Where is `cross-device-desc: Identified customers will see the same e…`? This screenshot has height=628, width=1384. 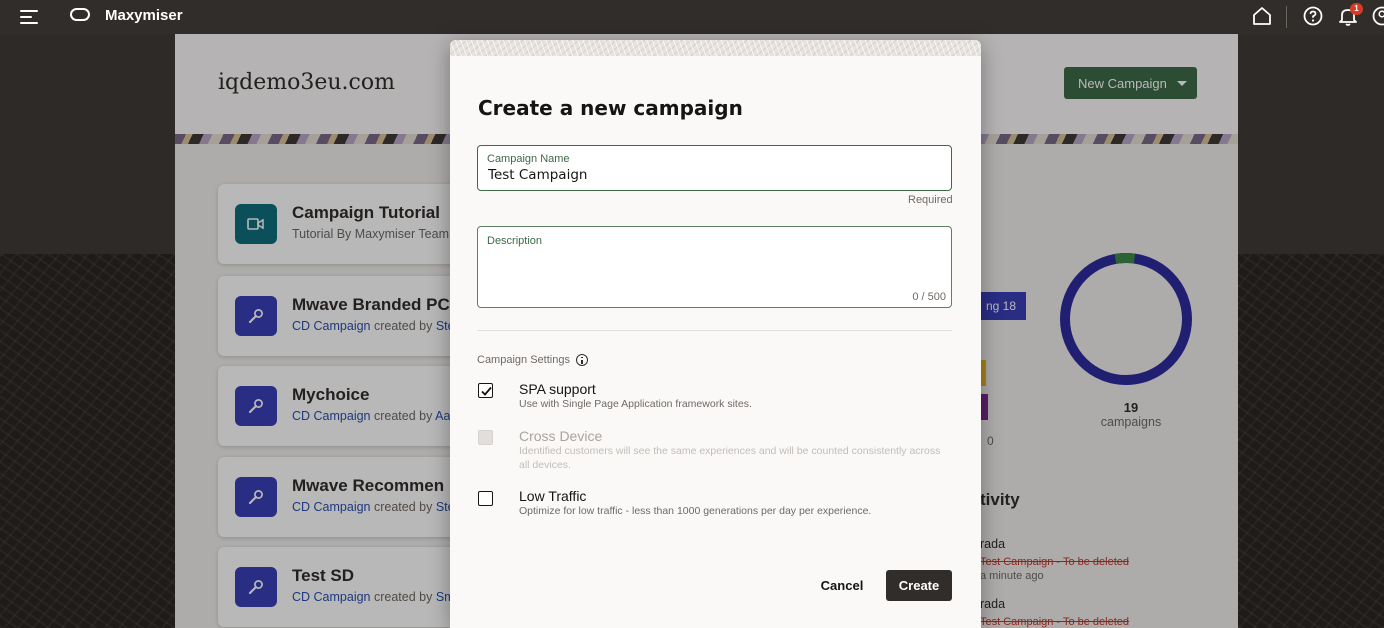
cross-device-desc: Identified customers will see the same e… is located at coordinates (730, 458).